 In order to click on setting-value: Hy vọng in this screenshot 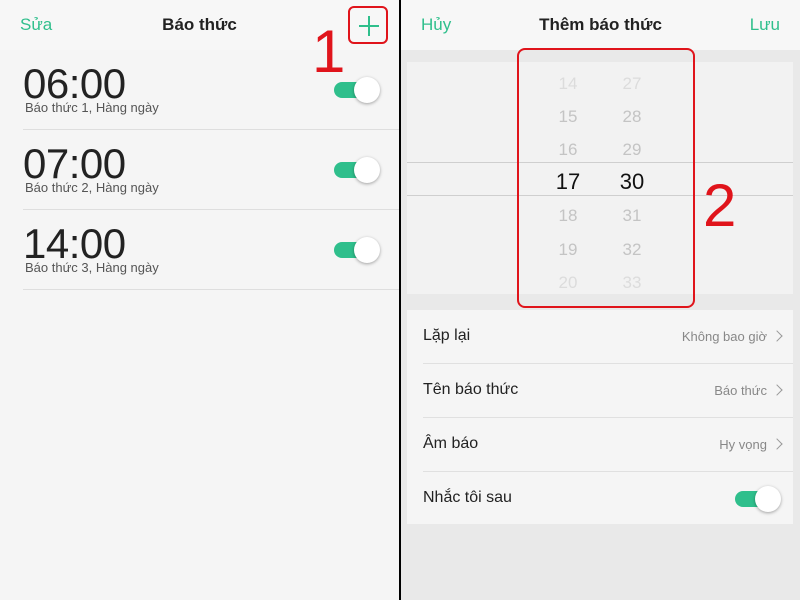, I will do `click(743, 444)`.